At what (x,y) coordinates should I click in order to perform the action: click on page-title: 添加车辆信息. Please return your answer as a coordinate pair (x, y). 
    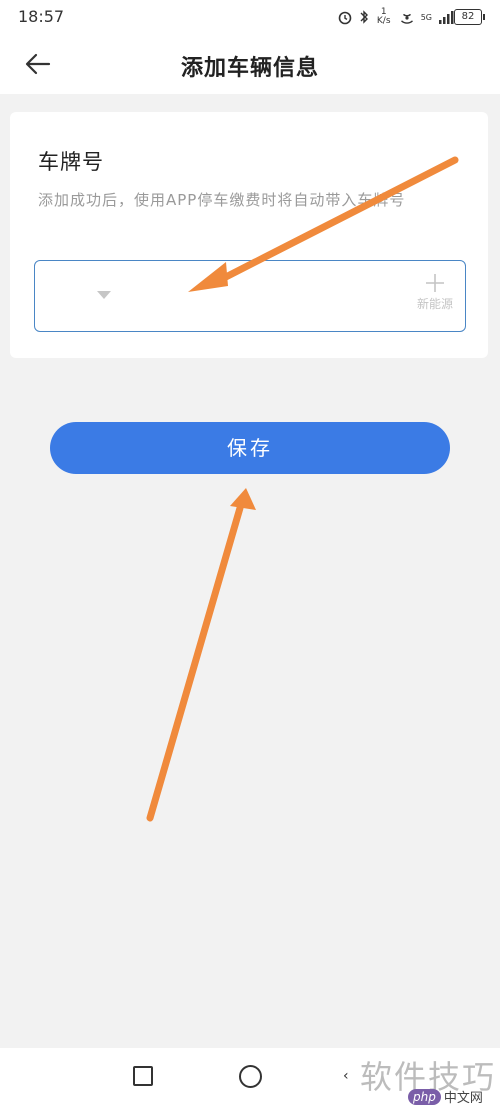
    Looking at the image, I should click on (249, 68).